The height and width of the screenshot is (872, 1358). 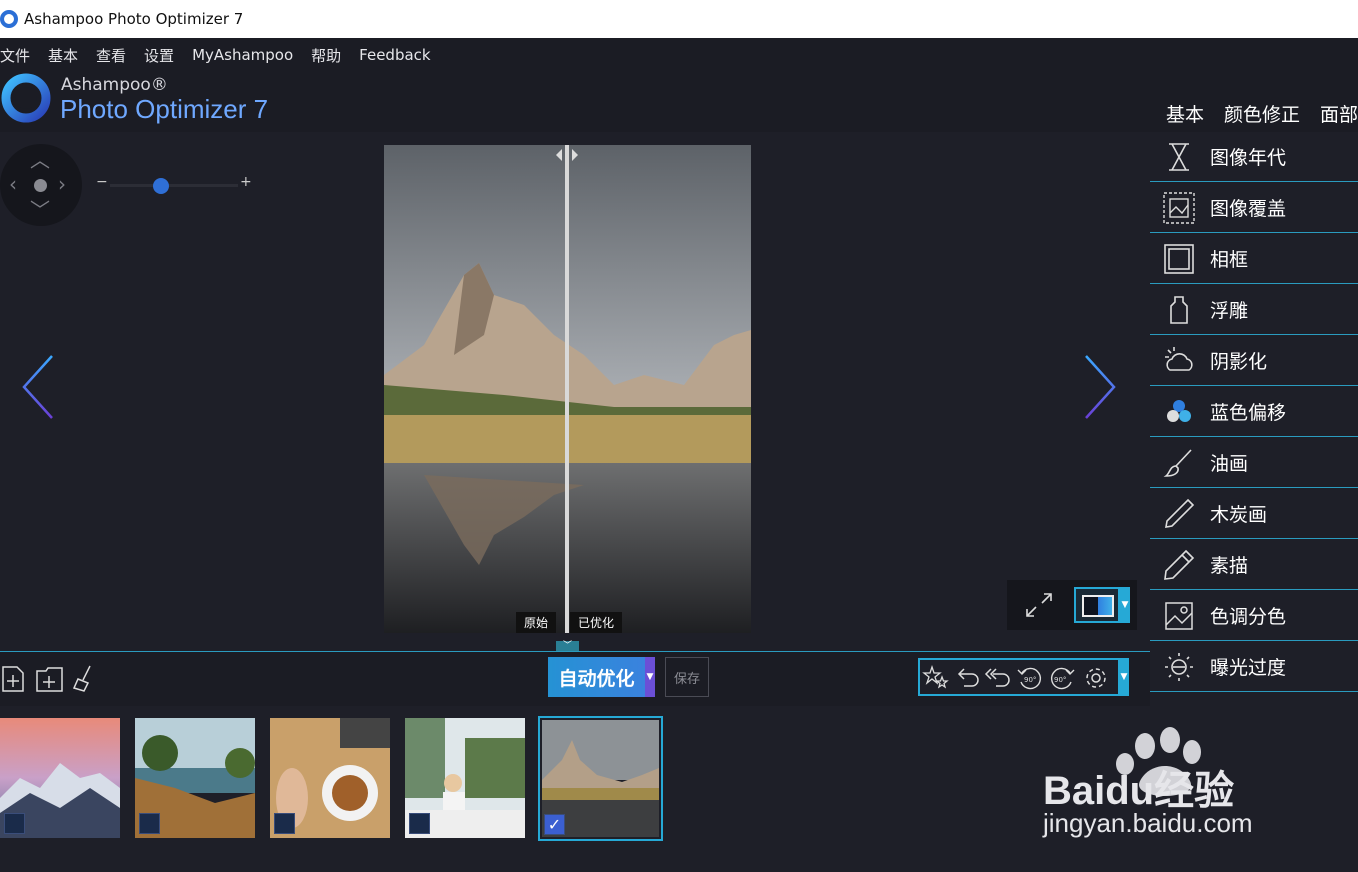 What do you see at coordinates (1248, 617) in the screenshot?
I see `effect-label: 色调分色` at bounding box center [1248, 617].